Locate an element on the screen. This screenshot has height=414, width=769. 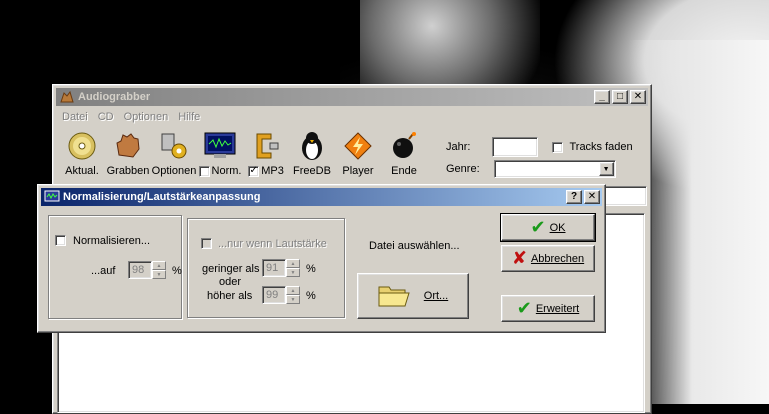
main-title: Audiograbber is located at coordinates (114, 97).